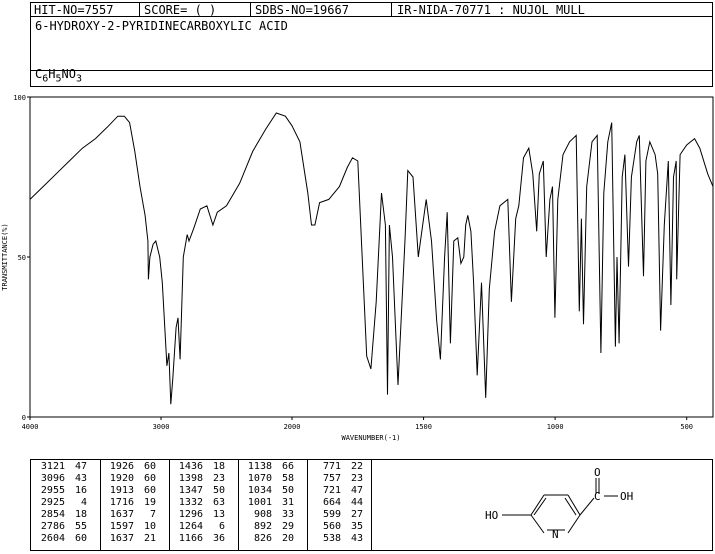 The image size is (715, 554). What do you see at coordinates (221, 526) in the screenshot?
I see `peak-transmittance: 6` at bounding box center [221, 526].